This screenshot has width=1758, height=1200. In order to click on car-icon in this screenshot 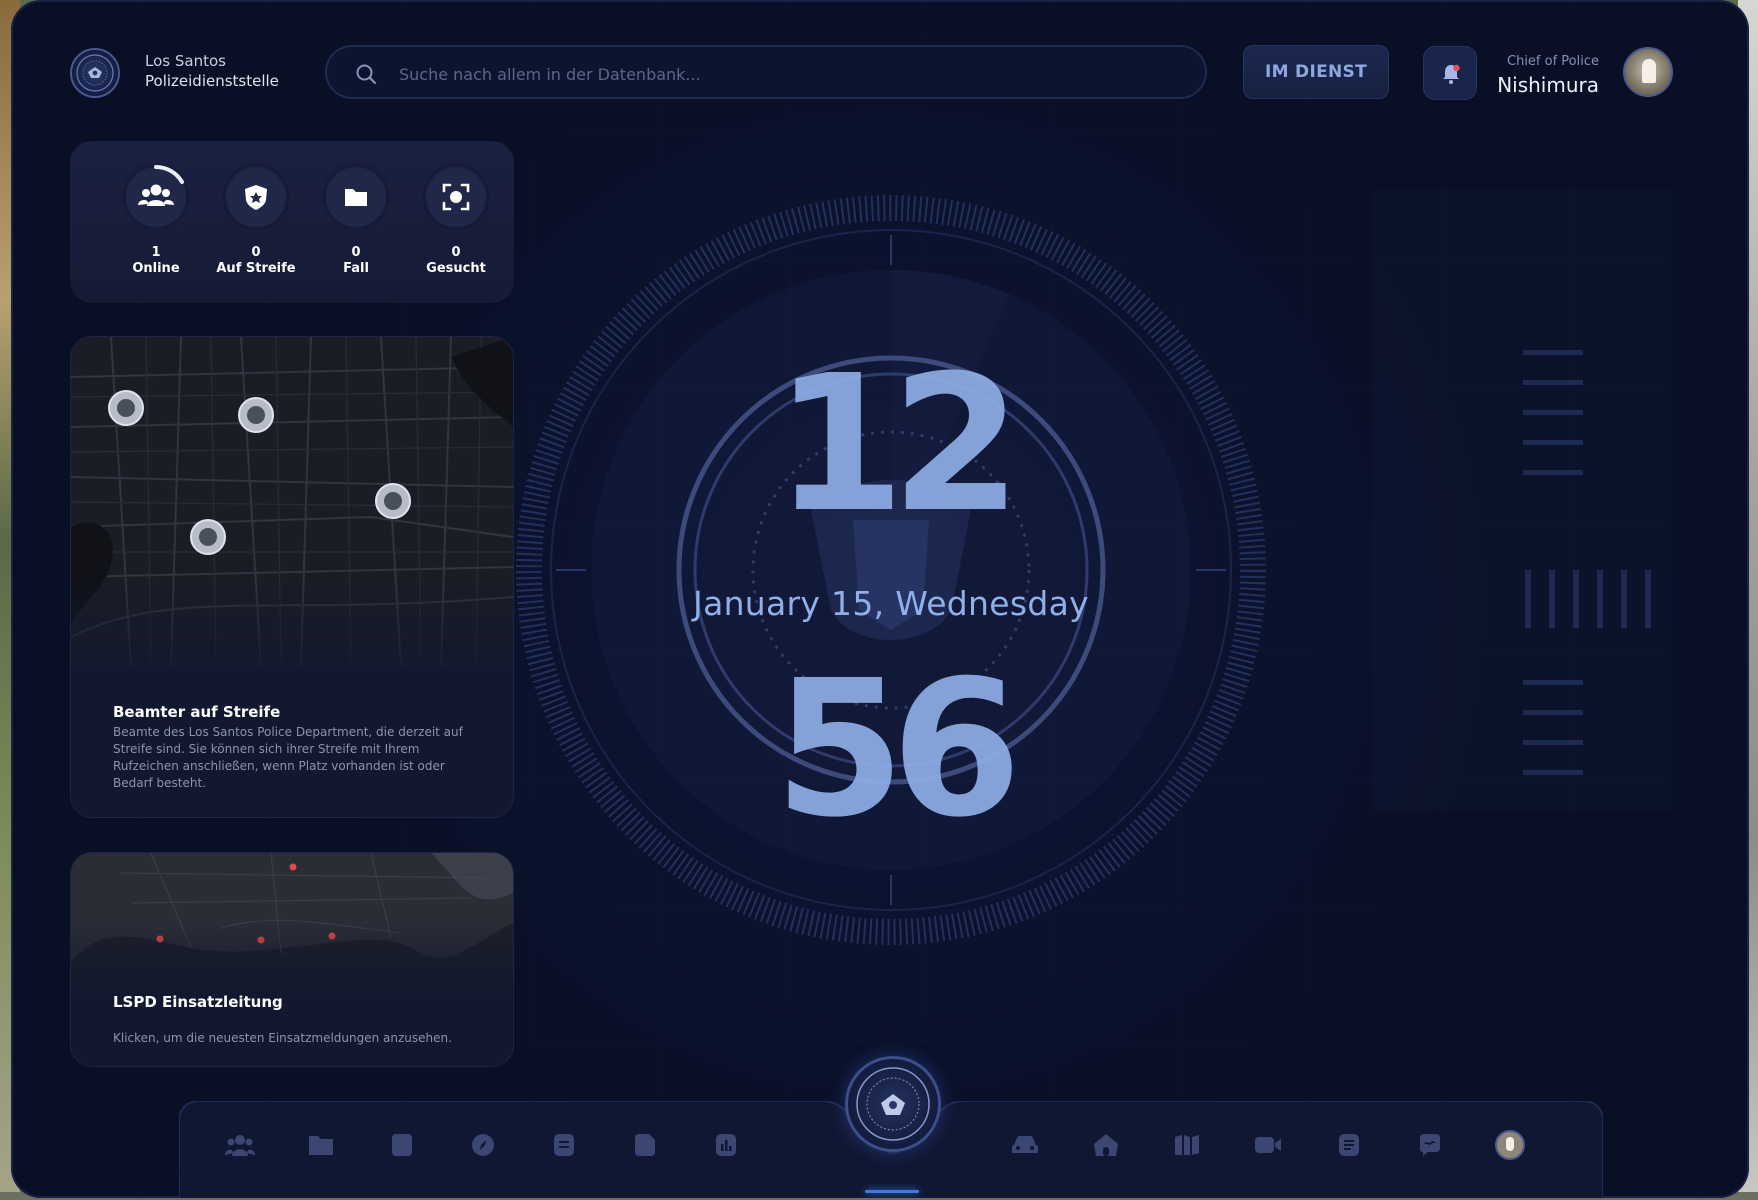, I will do `click(1025, 1144)`.